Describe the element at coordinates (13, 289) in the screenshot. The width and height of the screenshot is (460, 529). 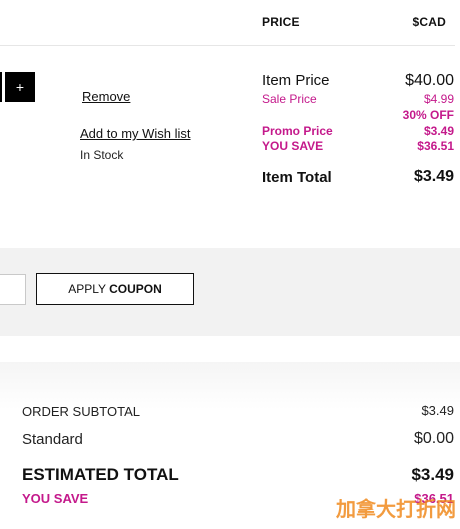
I see `coupon-code-input` at that location.